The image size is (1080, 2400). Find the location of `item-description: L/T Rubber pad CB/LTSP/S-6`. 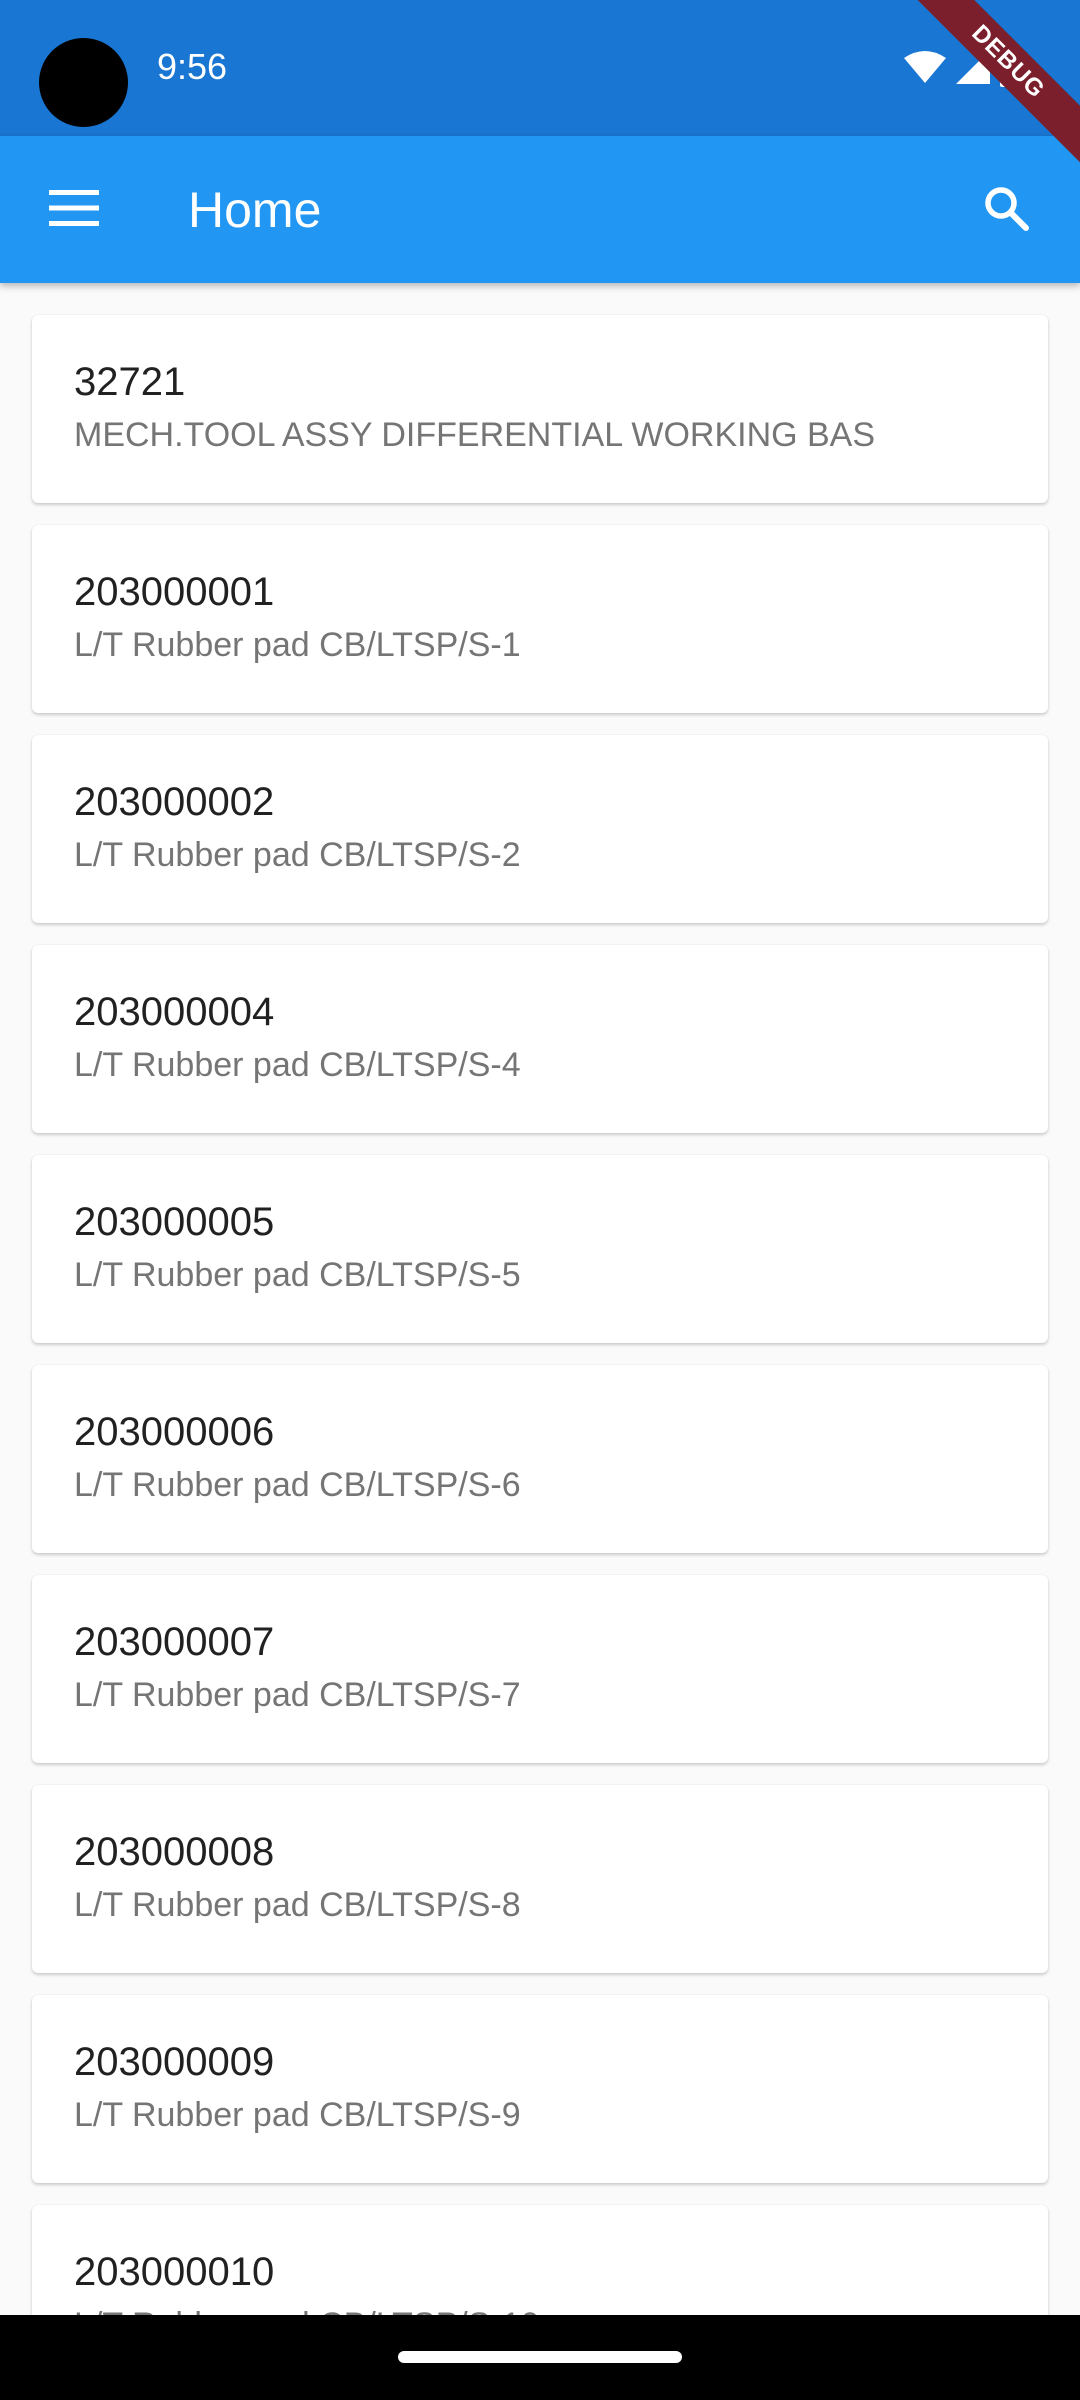

item-description: L/T Rubber pad CB/LTSP/S-6 is located at coordinates (297, 1485).